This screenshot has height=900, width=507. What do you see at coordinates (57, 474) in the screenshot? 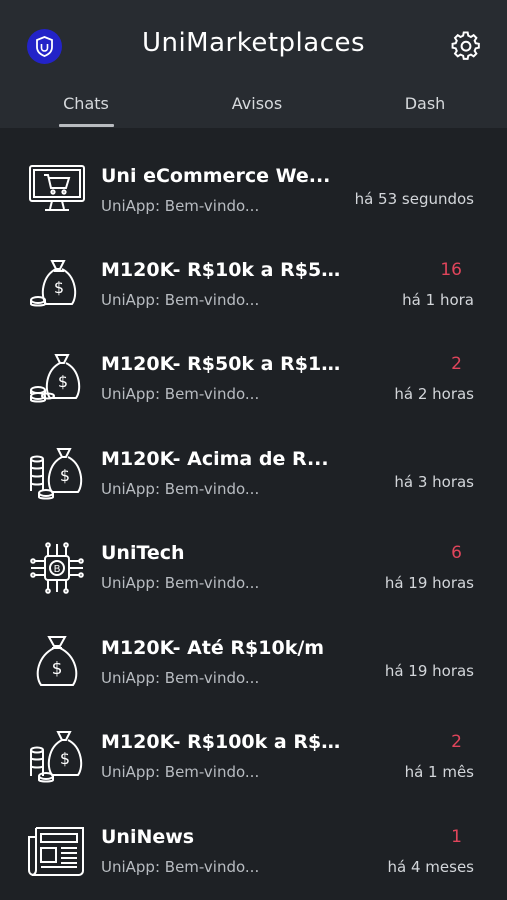
I see `money-bag-stacks-icon: $` at bounding box center [57, 474].